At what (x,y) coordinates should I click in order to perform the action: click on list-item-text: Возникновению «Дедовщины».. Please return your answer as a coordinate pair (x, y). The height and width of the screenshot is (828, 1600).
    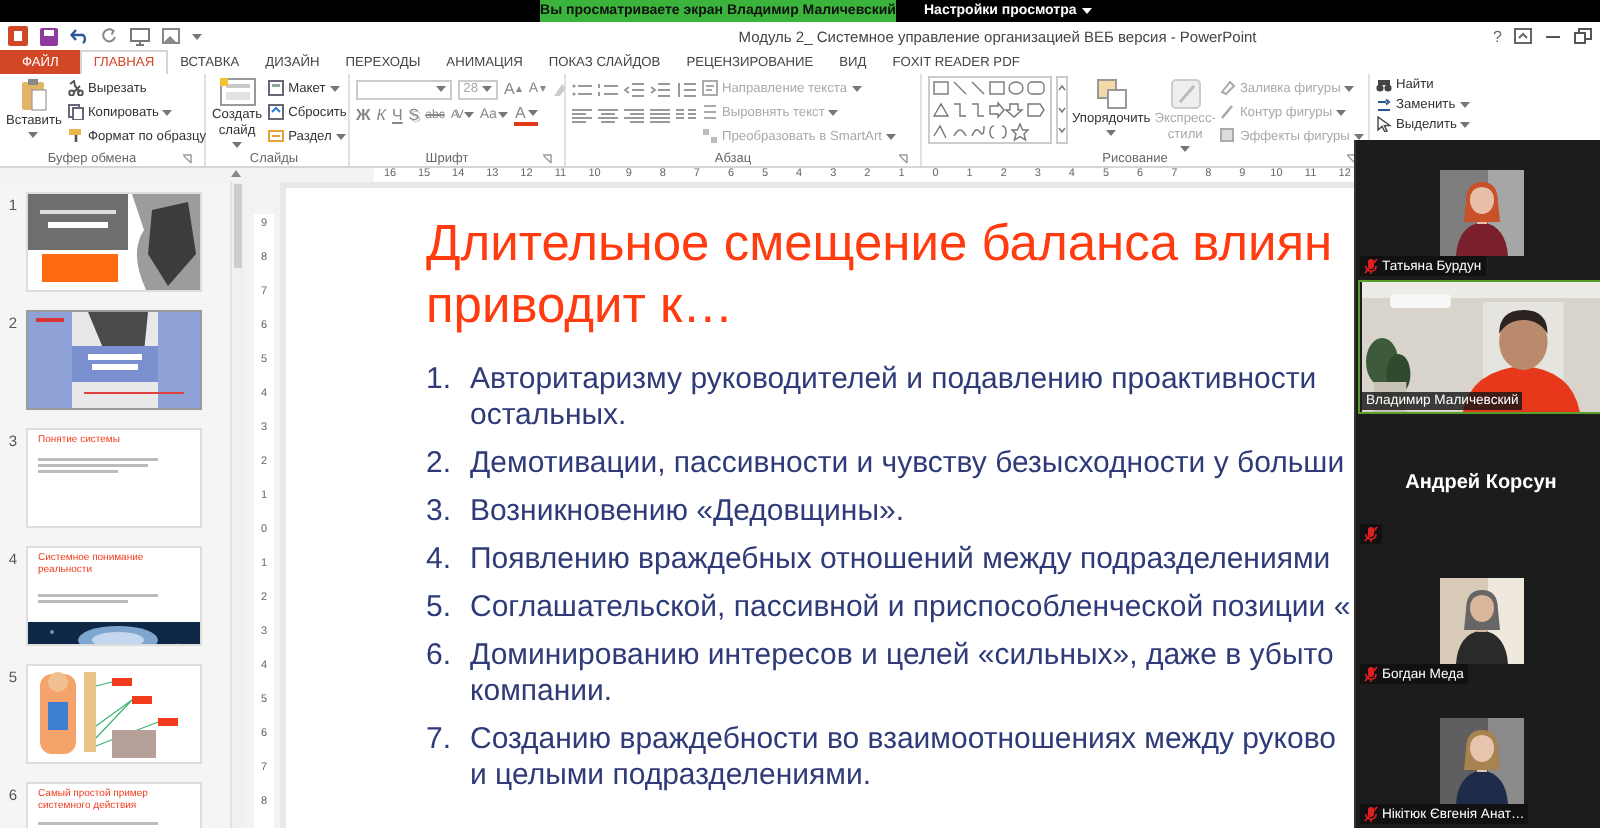
    Looking at the image, I should click on (687, 512).